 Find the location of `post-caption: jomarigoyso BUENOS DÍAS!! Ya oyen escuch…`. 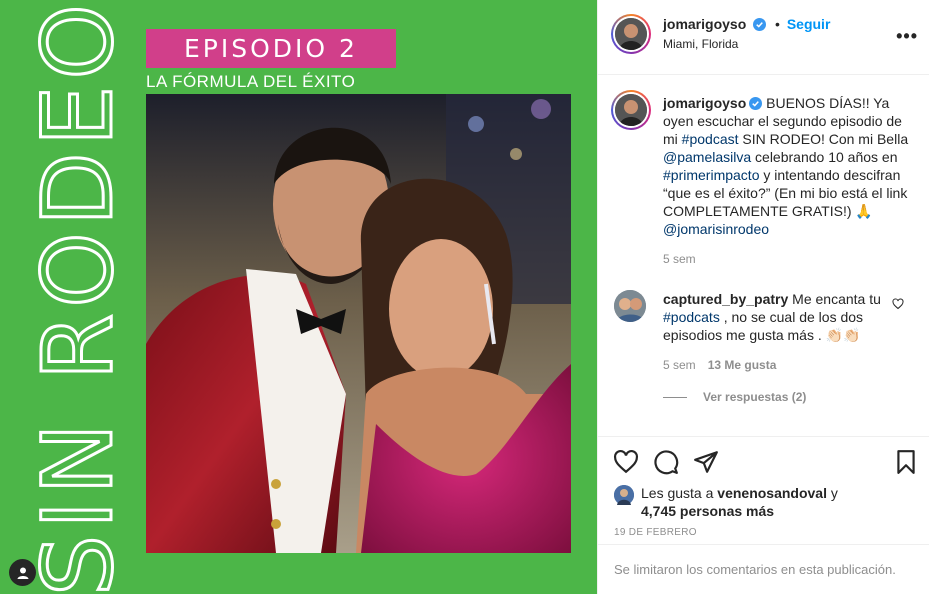

post-caption: jomarigoyso BUENOS DÍAS!! Ya oyen escuch… is located at coordinates (789, 166).